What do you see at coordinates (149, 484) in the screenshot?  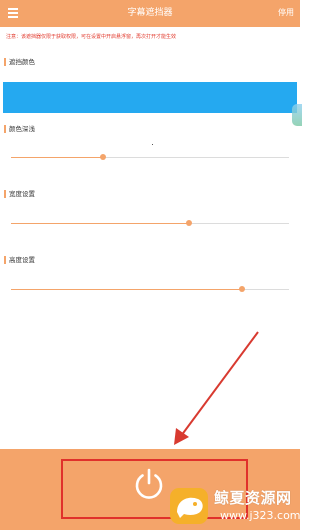 I see `power-icon` at bounding box center [149, 484].